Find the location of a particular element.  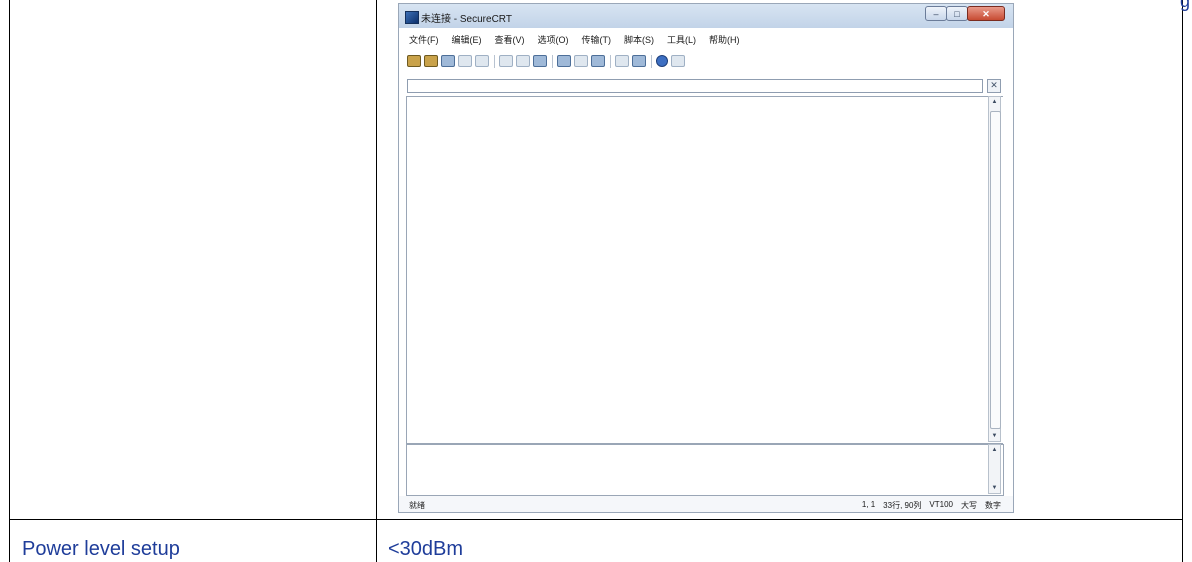

terminal-scrollbar: ▲ ▼ is located at coordinates (994, 269).